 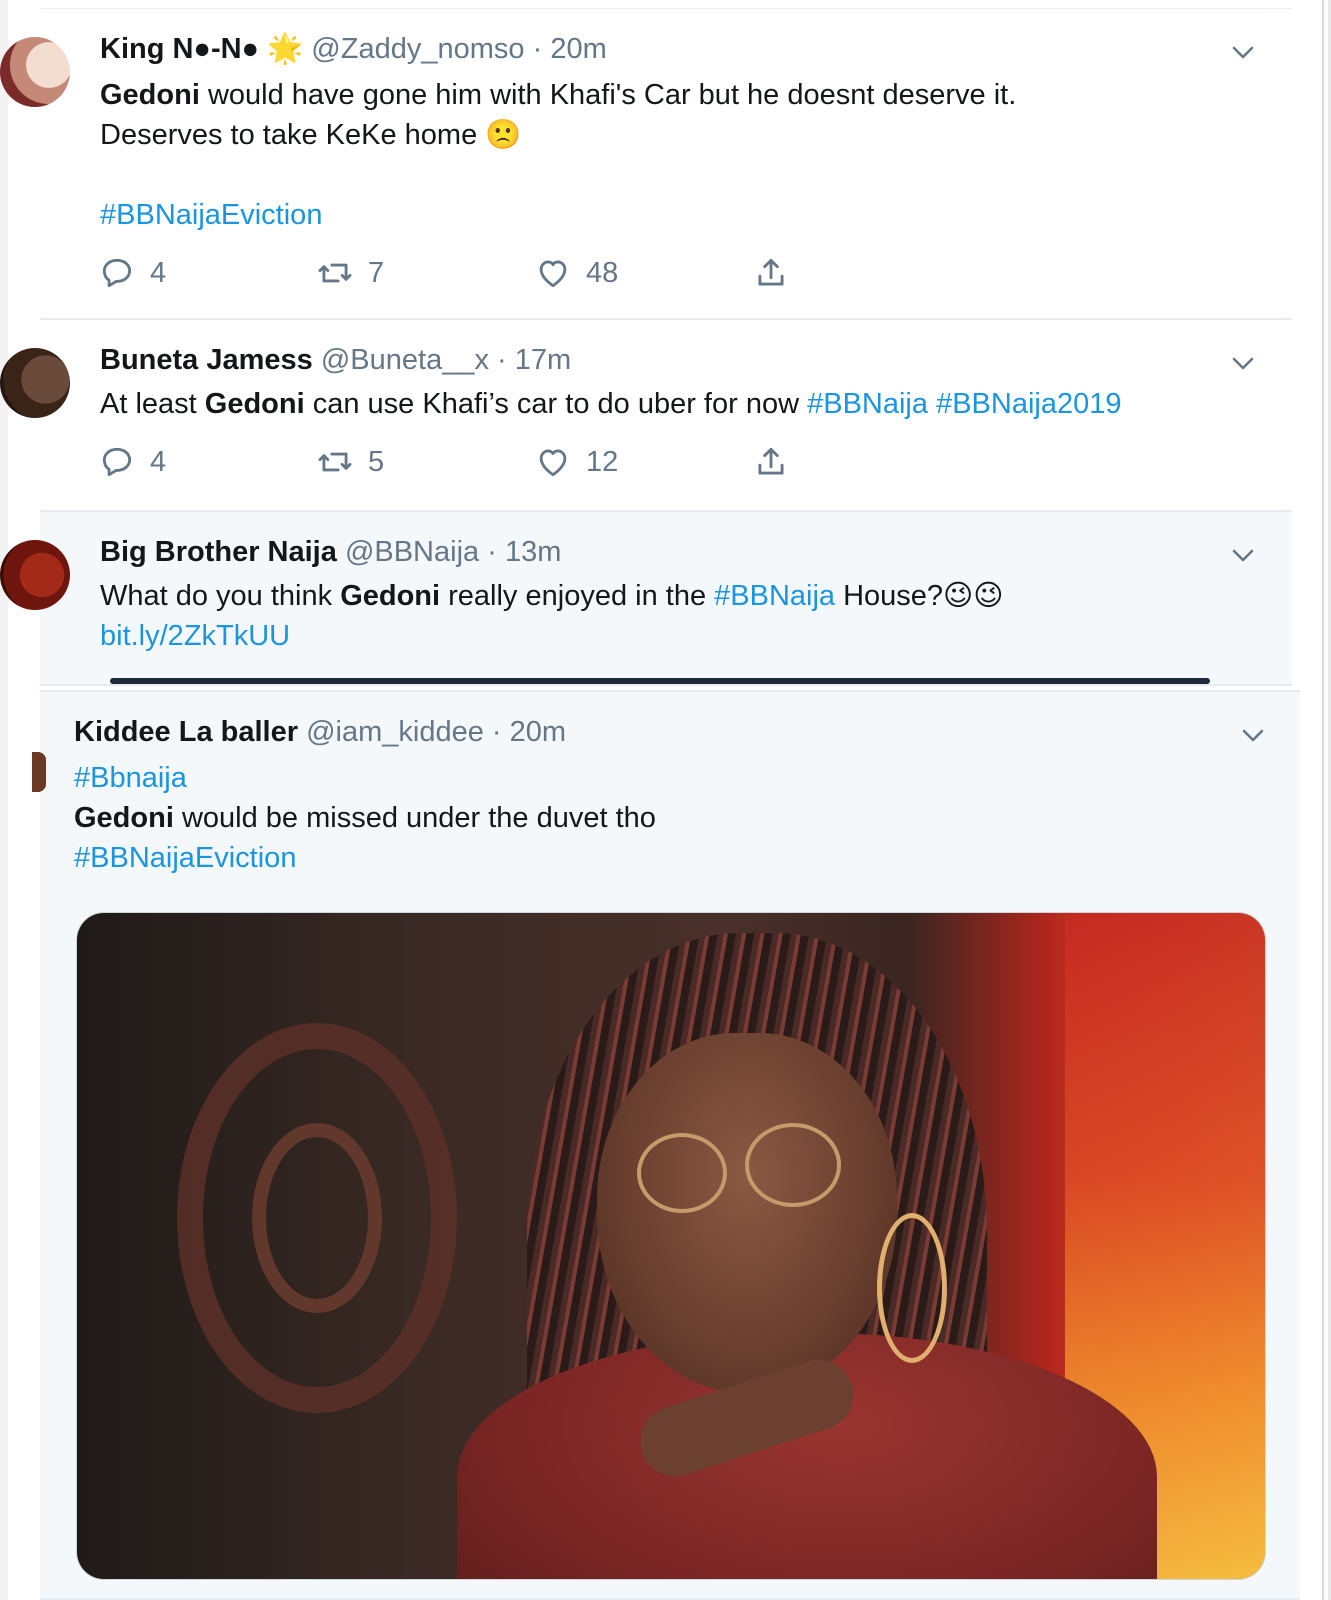 I want to click on like-button: 48, so click(x=576, y=273).